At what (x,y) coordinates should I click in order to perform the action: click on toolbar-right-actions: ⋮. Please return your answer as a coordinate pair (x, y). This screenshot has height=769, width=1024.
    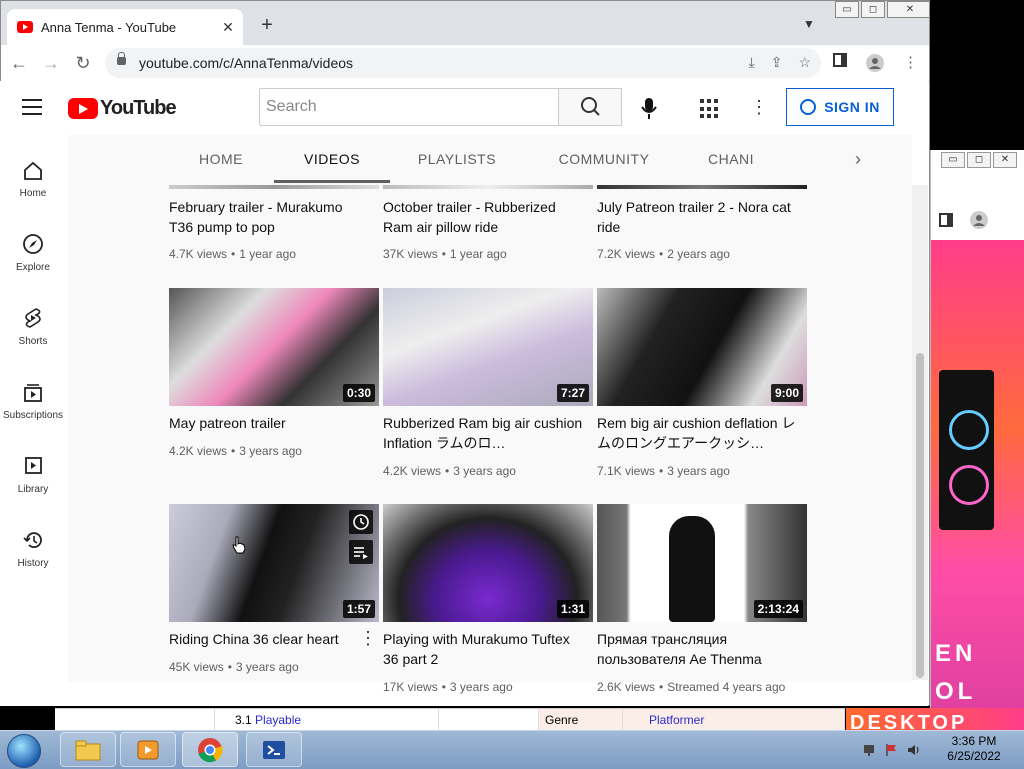
    Looking at the image, I should click on (875, 63).